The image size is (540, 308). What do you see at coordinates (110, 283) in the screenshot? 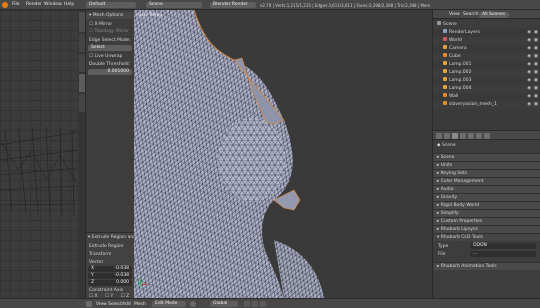
I see `vector-z-field: Z 0.000` at bounding box center [110, 283].